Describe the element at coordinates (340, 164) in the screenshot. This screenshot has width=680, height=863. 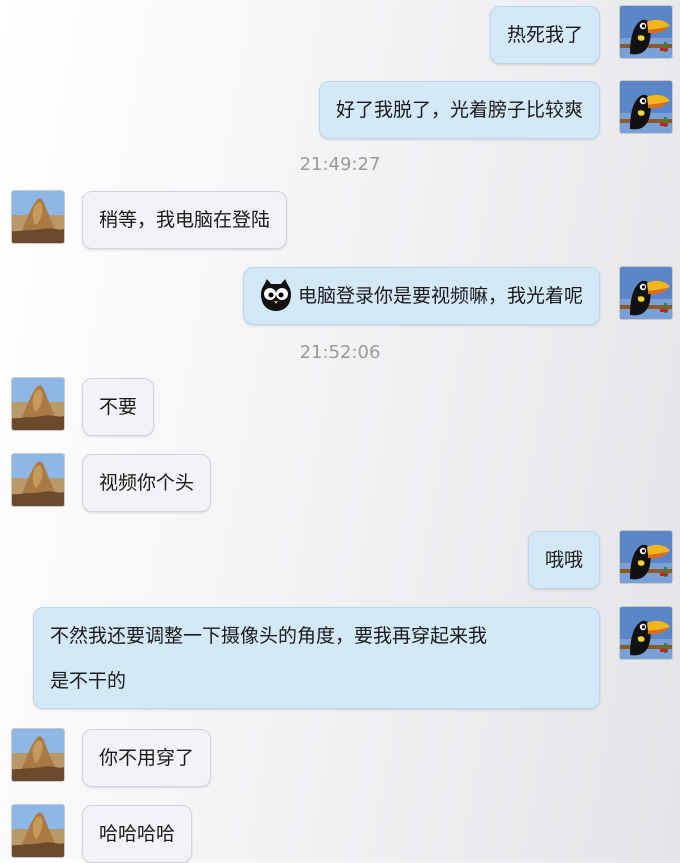
I see `timestamp: 21:49:27` at that location.